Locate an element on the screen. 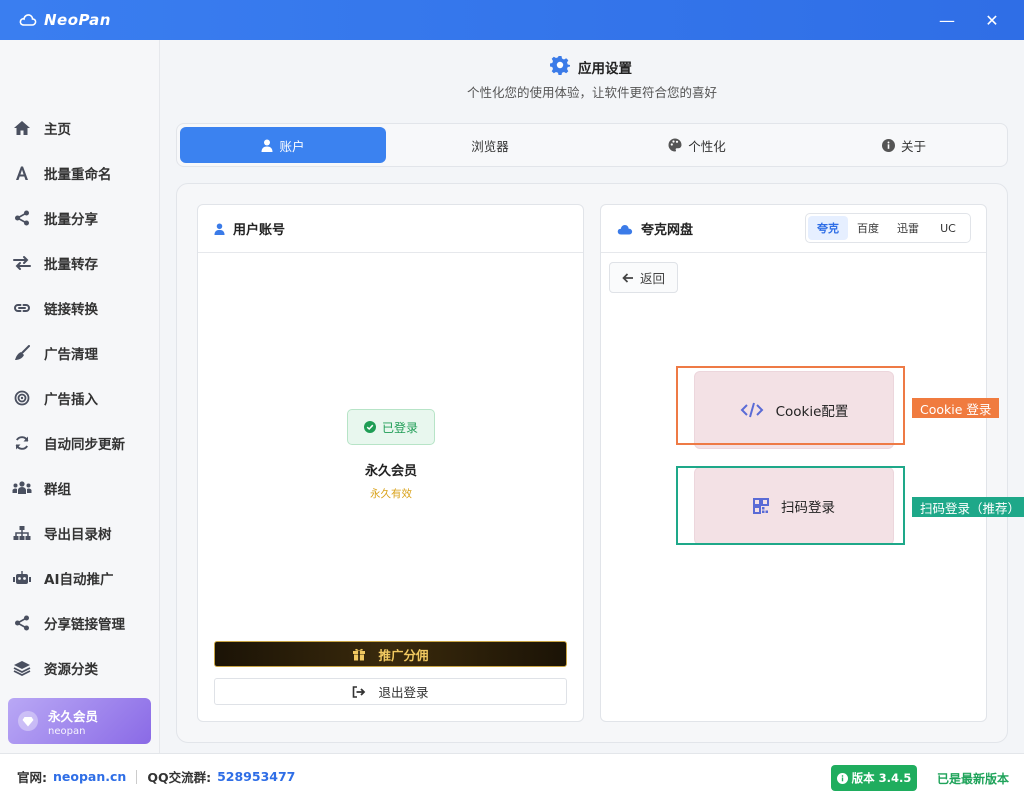 The height and width of the screenshot is (799, 1024). tab-browser: 浏览器 is located at coordinates (490, 145).